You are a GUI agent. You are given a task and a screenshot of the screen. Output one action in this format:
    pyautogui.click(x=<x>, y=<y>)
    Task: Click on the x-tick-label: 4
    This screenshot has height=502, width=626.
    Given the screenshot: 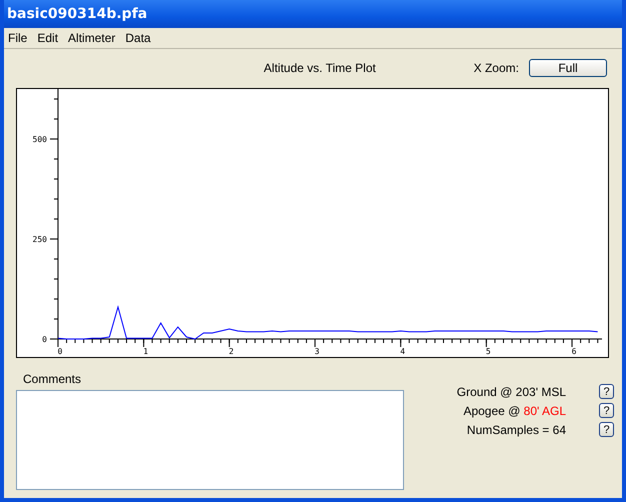 What is the action you would take?
    pyautogui.click(x=403, y=351)
    